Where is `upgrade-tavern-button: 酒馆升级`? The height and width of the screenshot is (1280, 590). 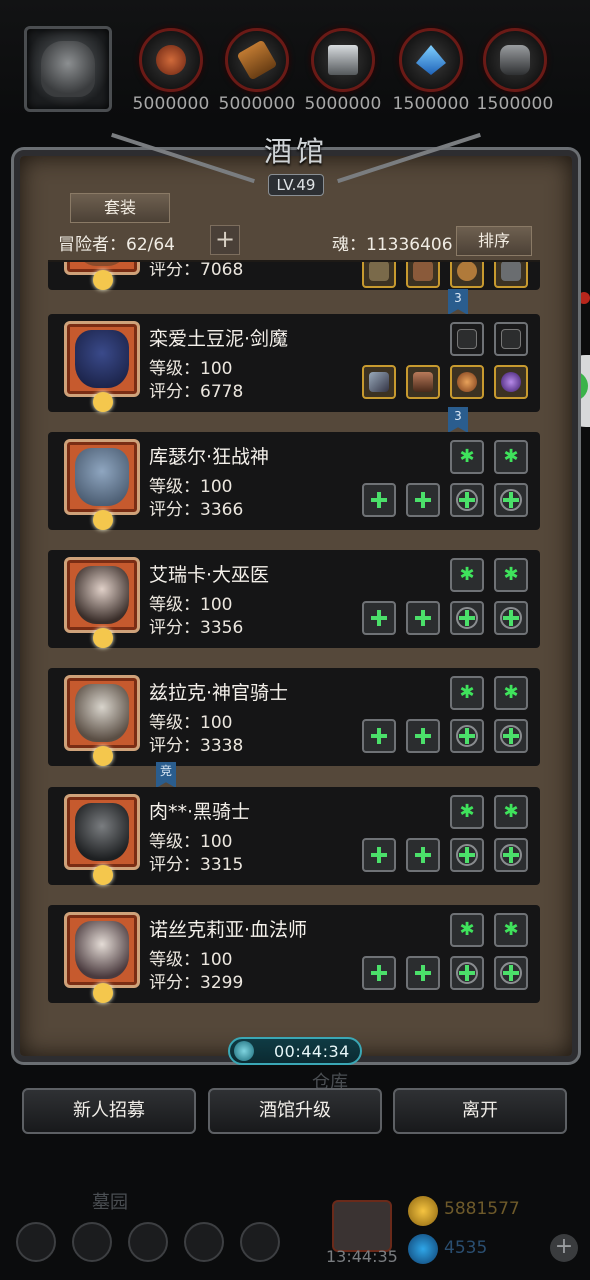
upgrade-tavern-button: 酒馆升级 is located at coordinates (295, 1111).